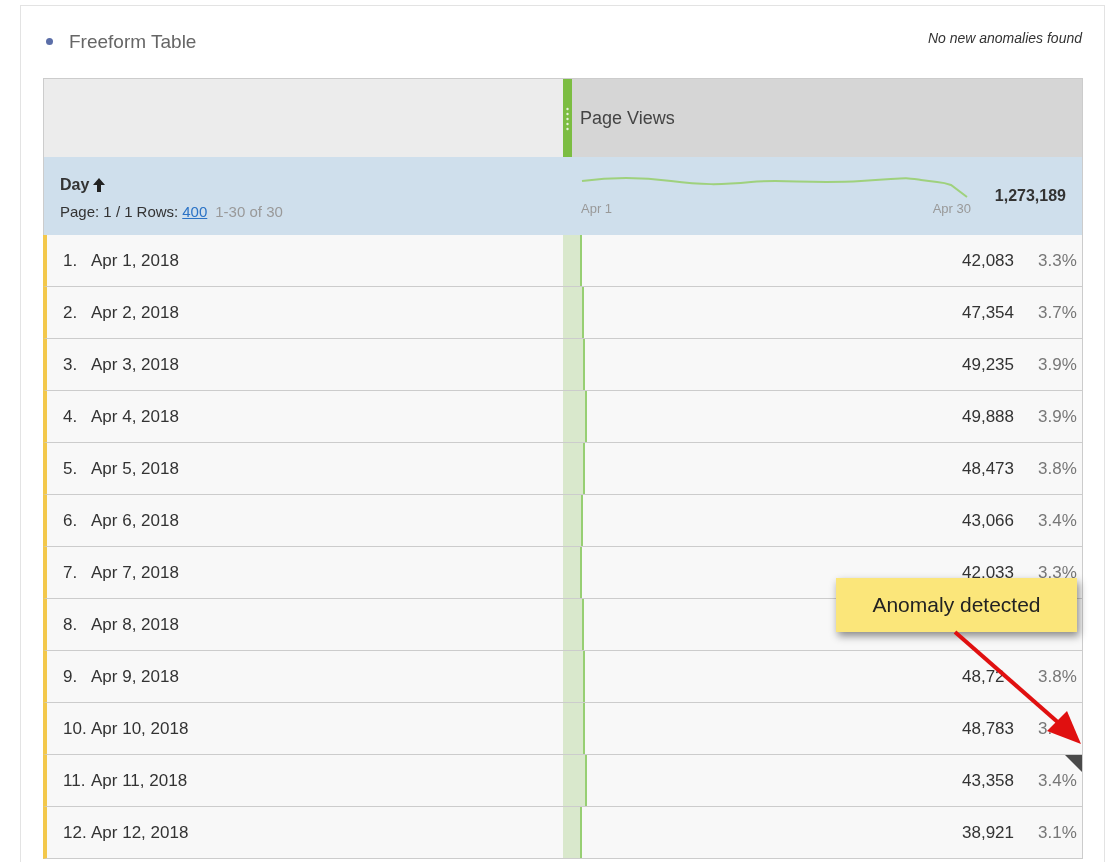 This screenshot has height=862, width=1119. What do you see at coordinates (135, 416) in the screenshot?
I see `date-cell: Apr 4, 2018` at bounding box center [135, 416].